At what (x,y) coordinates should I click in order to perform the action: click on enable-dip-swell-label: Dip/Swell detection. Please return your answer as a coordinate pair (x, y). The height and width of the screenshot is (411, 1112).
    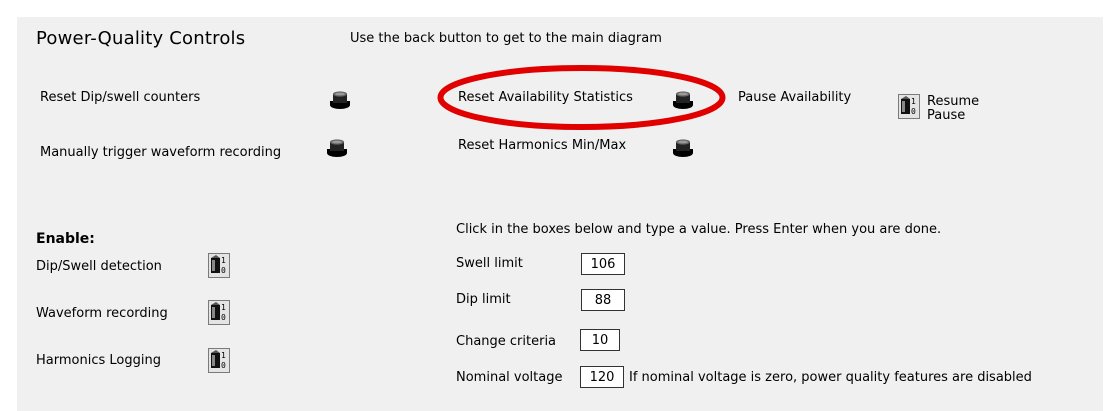
    Looking at the image, I should click on (99, 266).